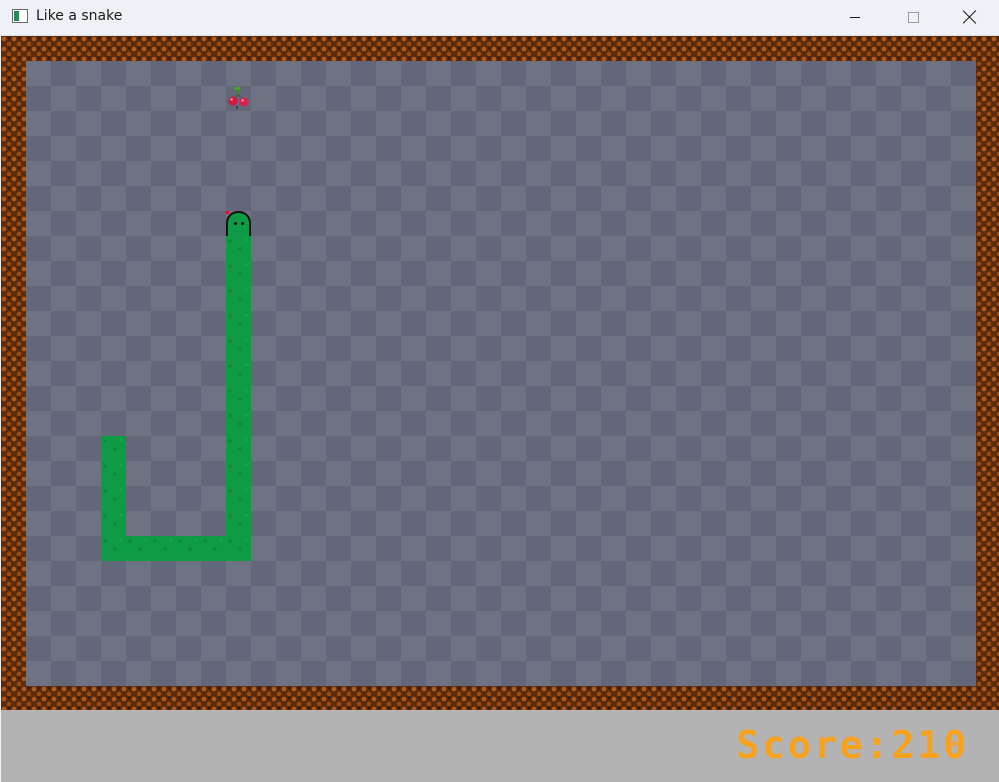  What do you see at coordinates (499, 18) in the screenshot?
I see `title-bar: Like a snake` at bounding box center [499, 18].